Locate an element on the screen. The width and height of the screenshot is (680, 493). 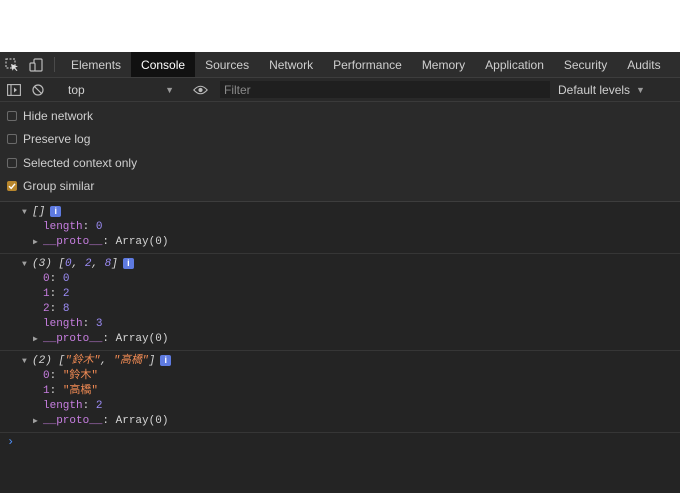
tab-security: Security is located at coordinates (585, 64).